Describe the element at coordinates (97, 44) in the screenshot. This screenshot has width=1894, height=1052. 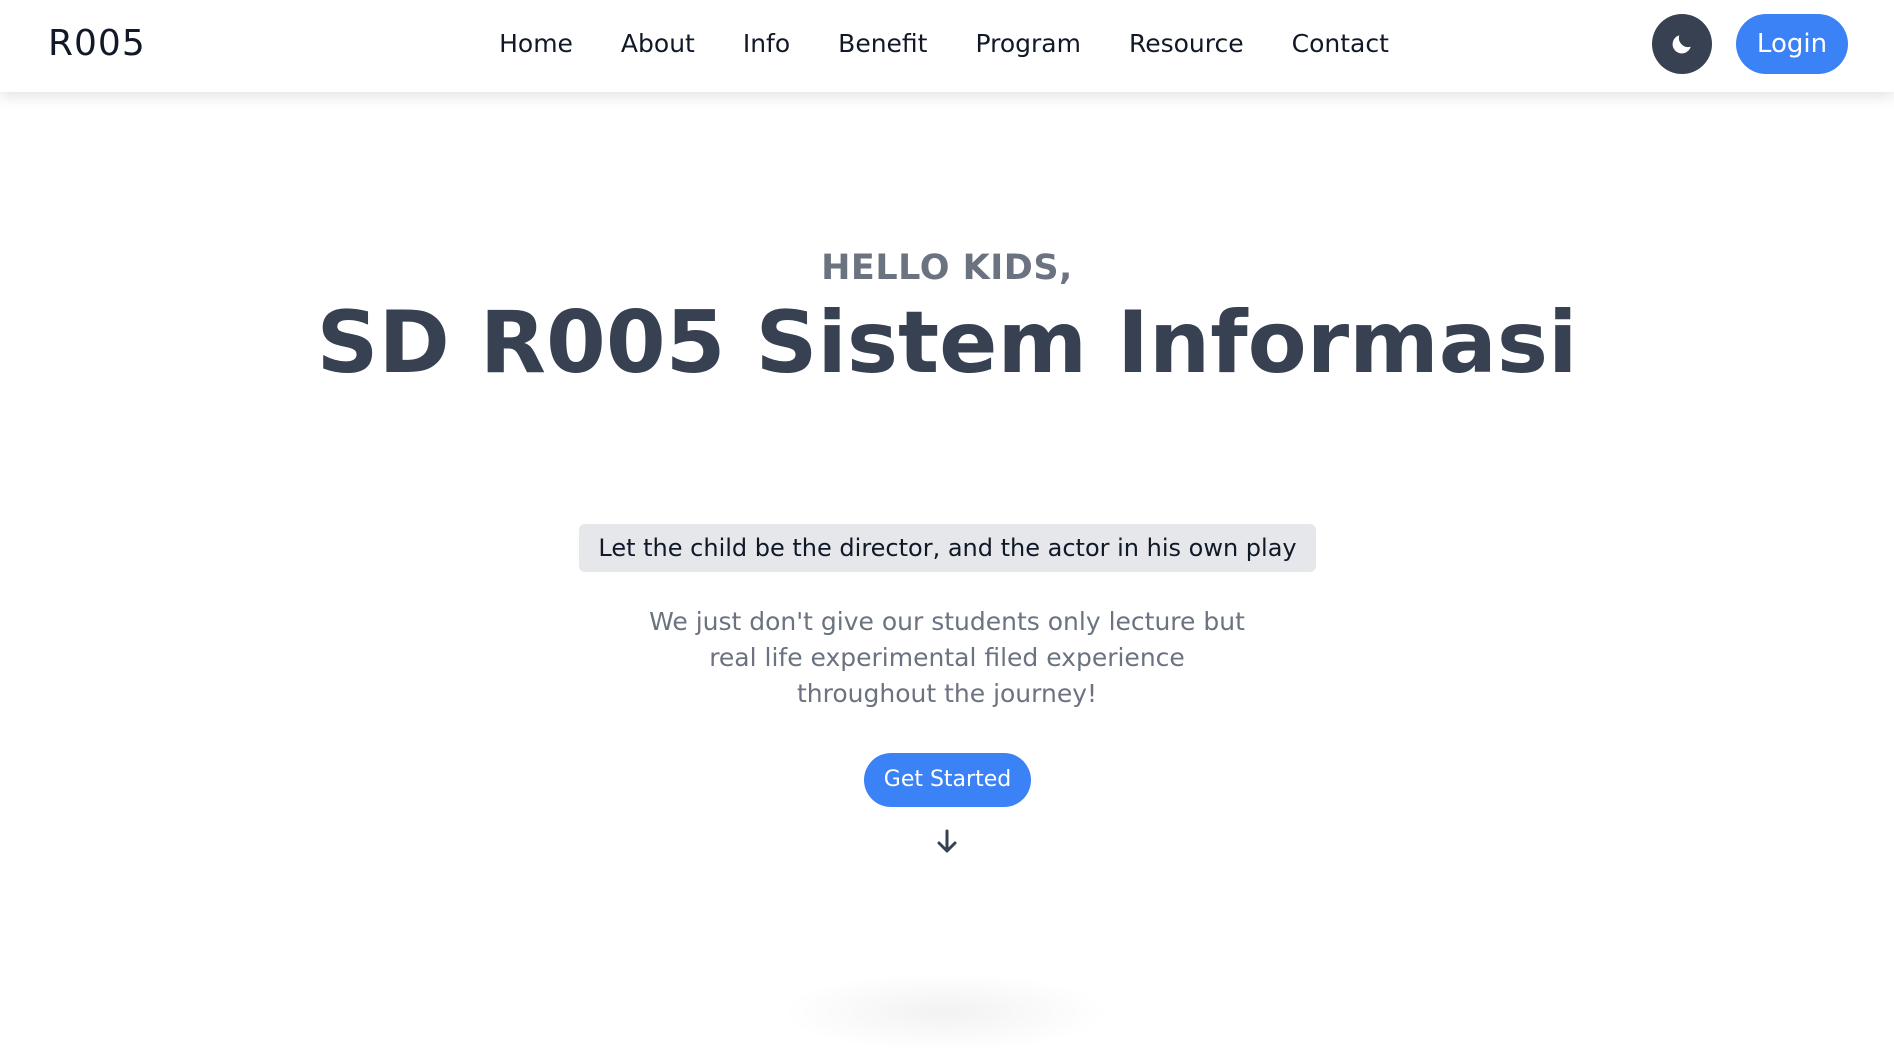
I see `brand-logo-text: R005` at that location.